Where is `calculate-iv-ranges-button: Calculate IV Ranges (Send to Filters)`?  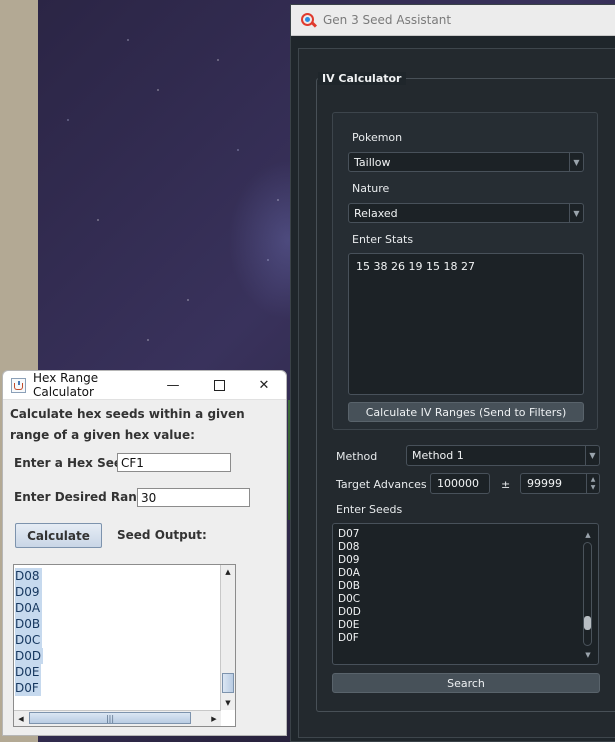 calculate-iv-ranges-button: Calculate IV Ranges (Send to Filters) is located at coordinates (466, 412).